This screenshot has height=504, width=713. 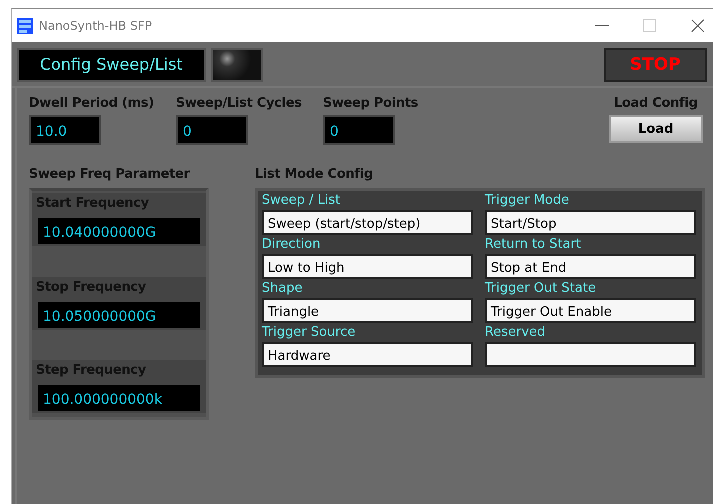 What do you see at coordinates (119, 315) in the screenshot?
I see `numeric-field: 10.050000000G` at bounding box center [119, 315].